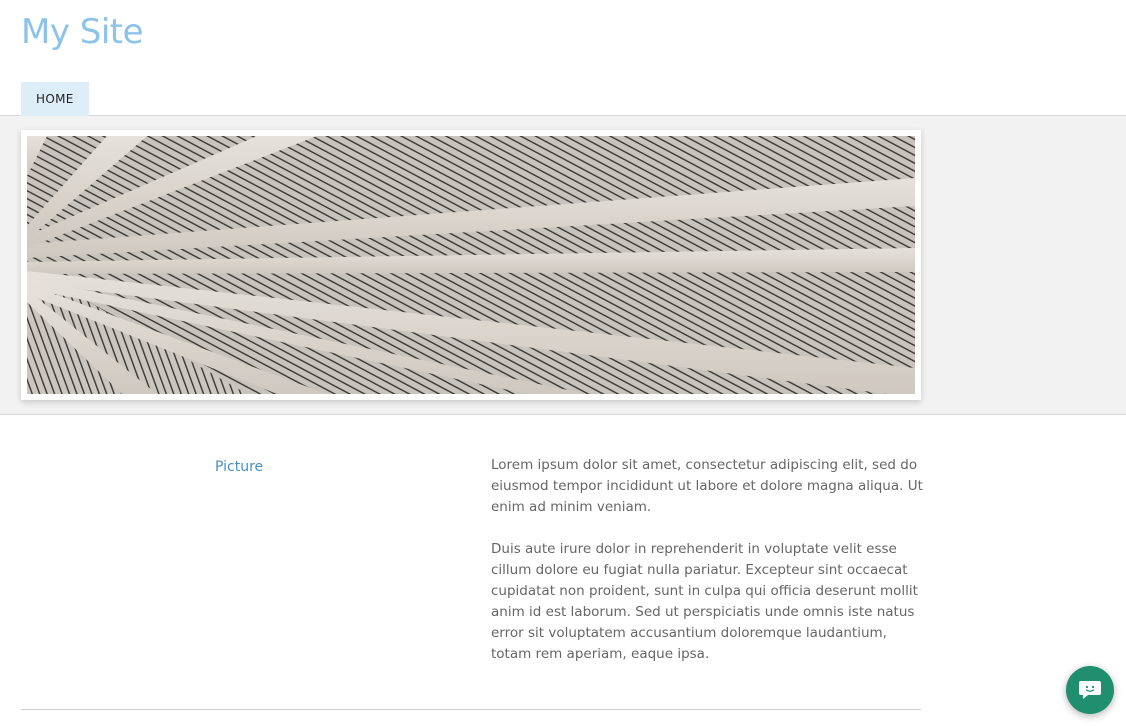 This screenshot has height=726, width=1126. I want to click on site-title: My Site, so click(82, 32).